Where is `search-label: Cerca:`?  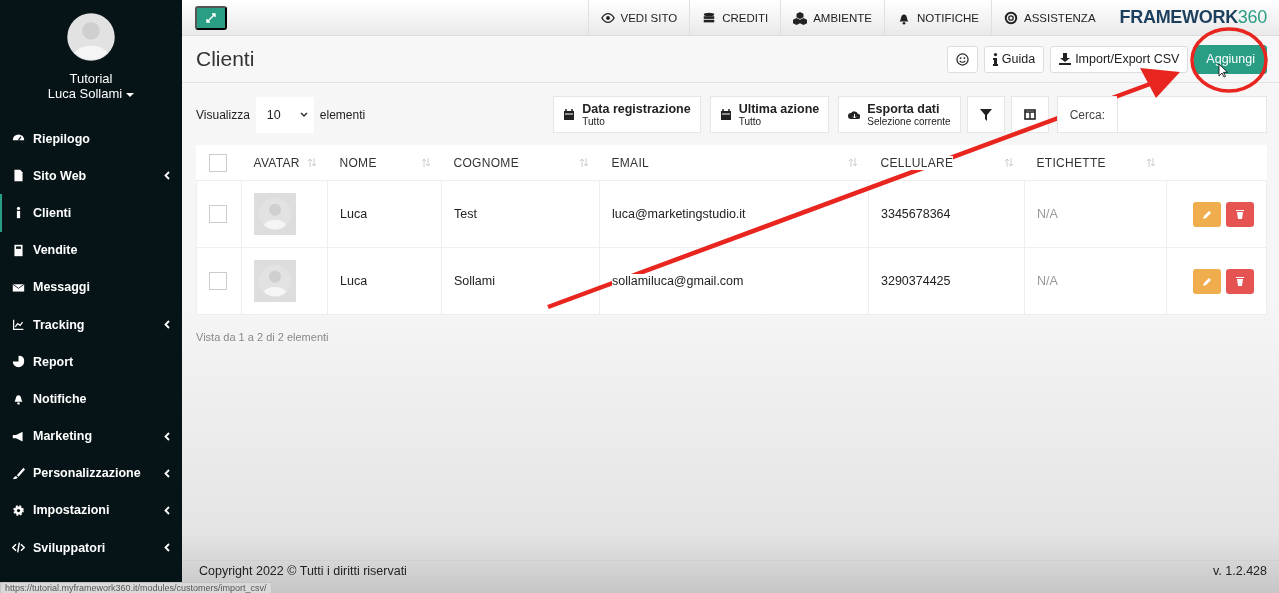
search-label: Cerca: is located at coordinates (1086, 114).